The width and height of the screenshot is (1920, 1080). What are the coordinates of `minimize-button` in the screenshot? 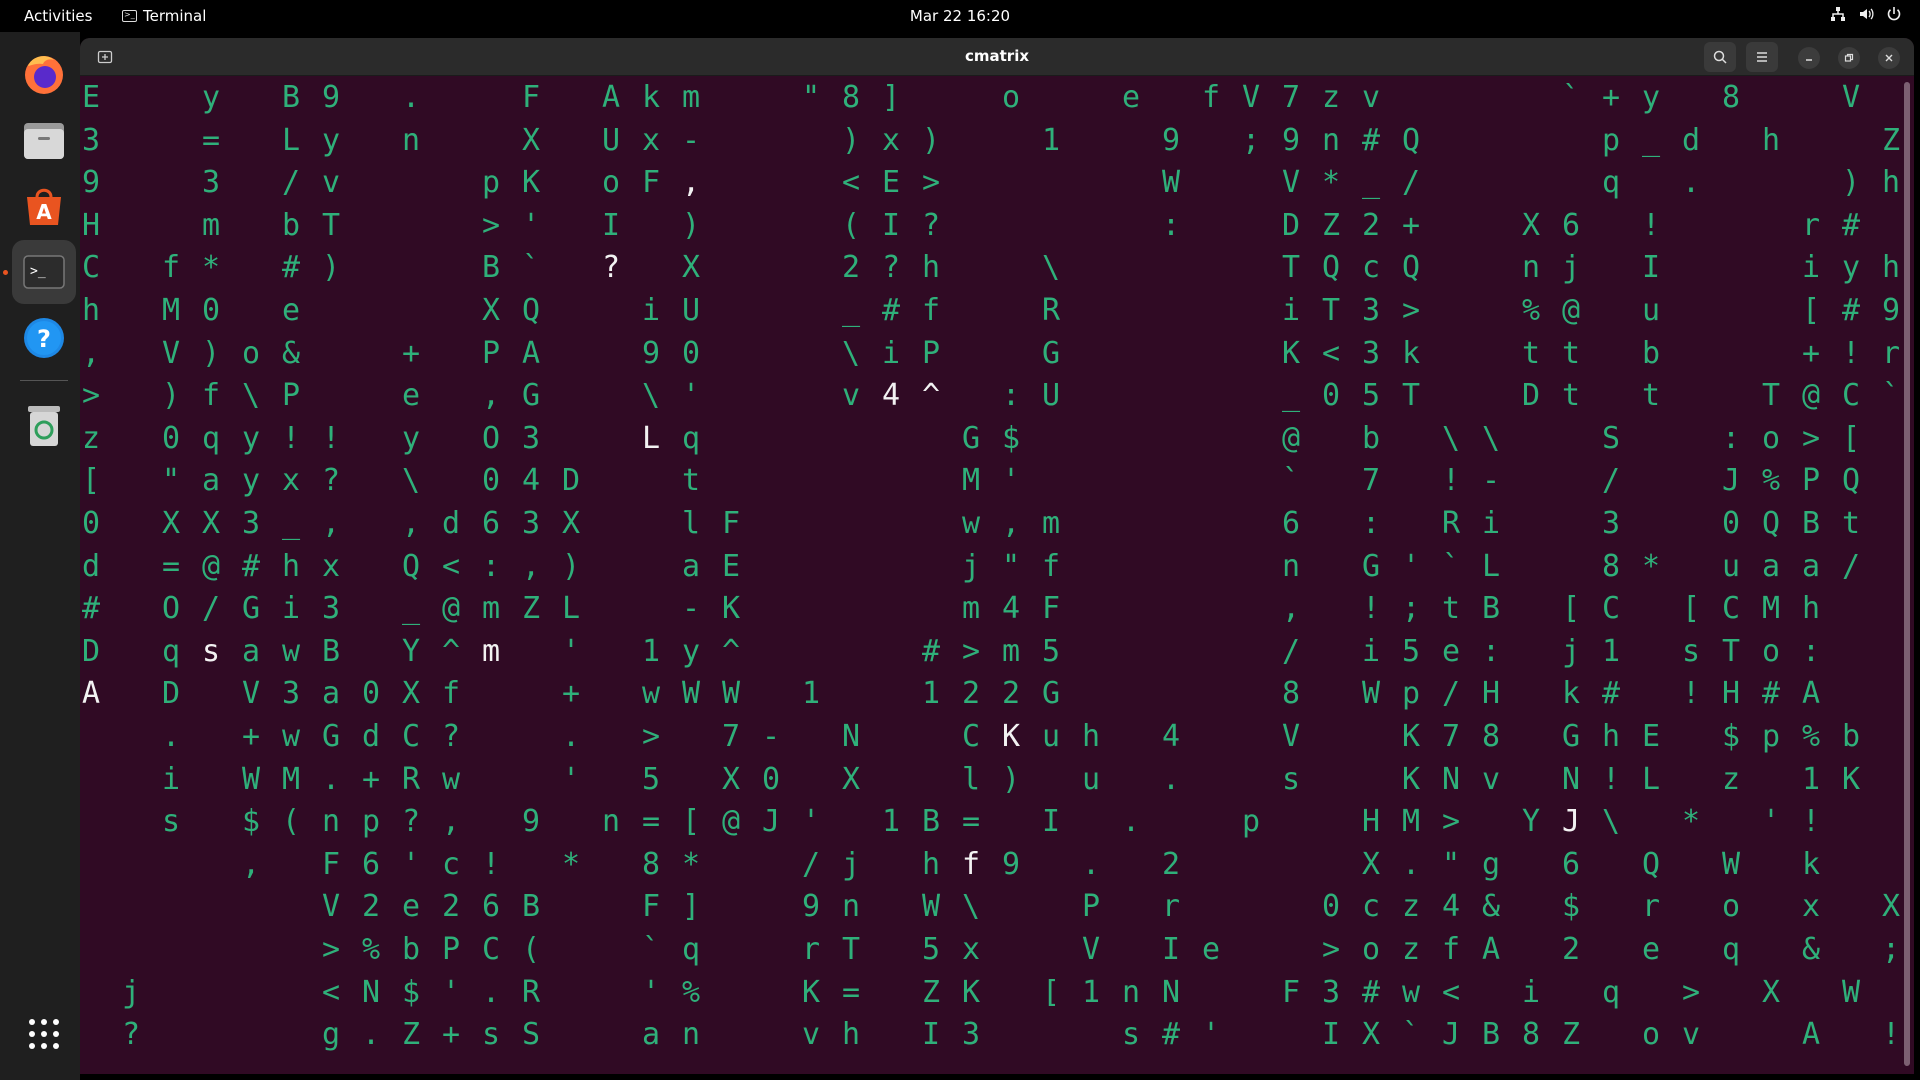 It's located at (1809, 58).